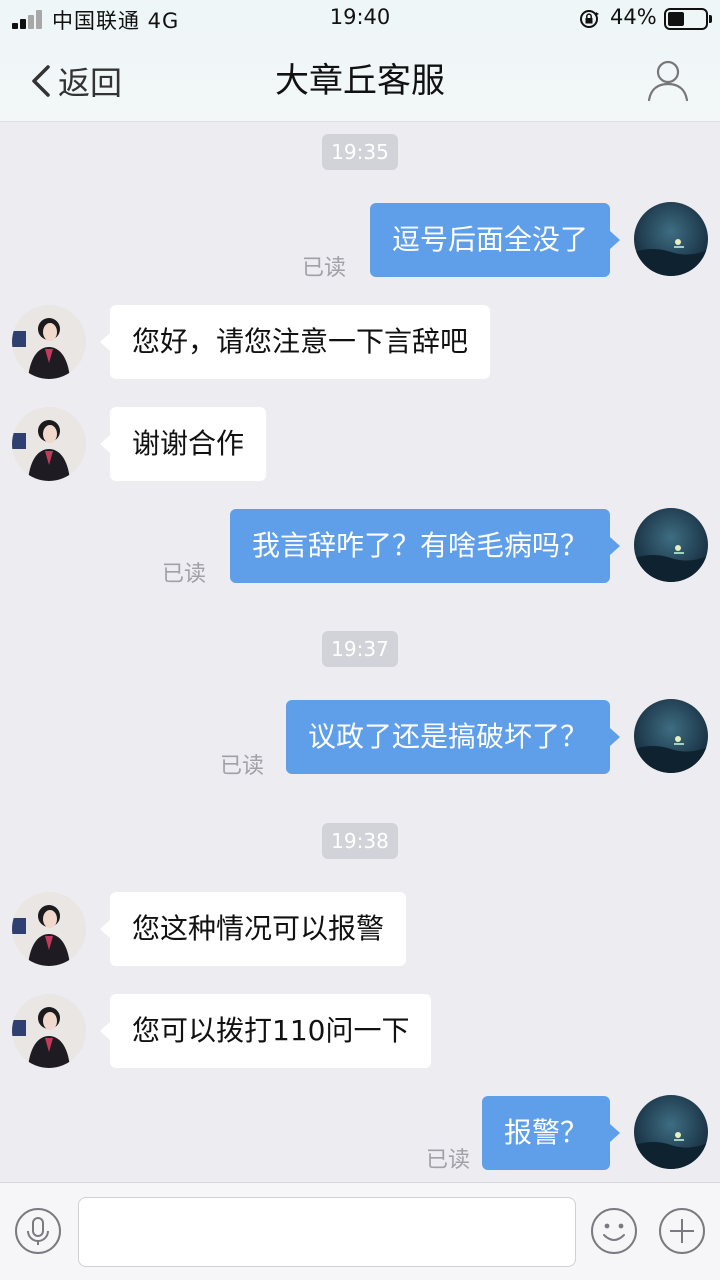 The height and width of the screenshot is (1280, 720). What do you see at coordinates (360, 19) in the screenshot?
I see `status-bar: 中国联通 4G 19:40 44%` at bounding box center [360, 19].